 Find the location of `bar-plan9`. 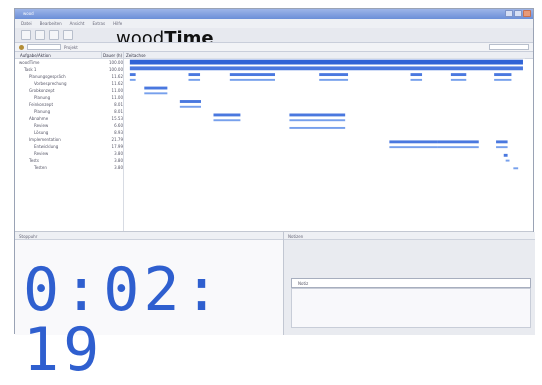

bar-plan9 is located at coordinates (194, 79).